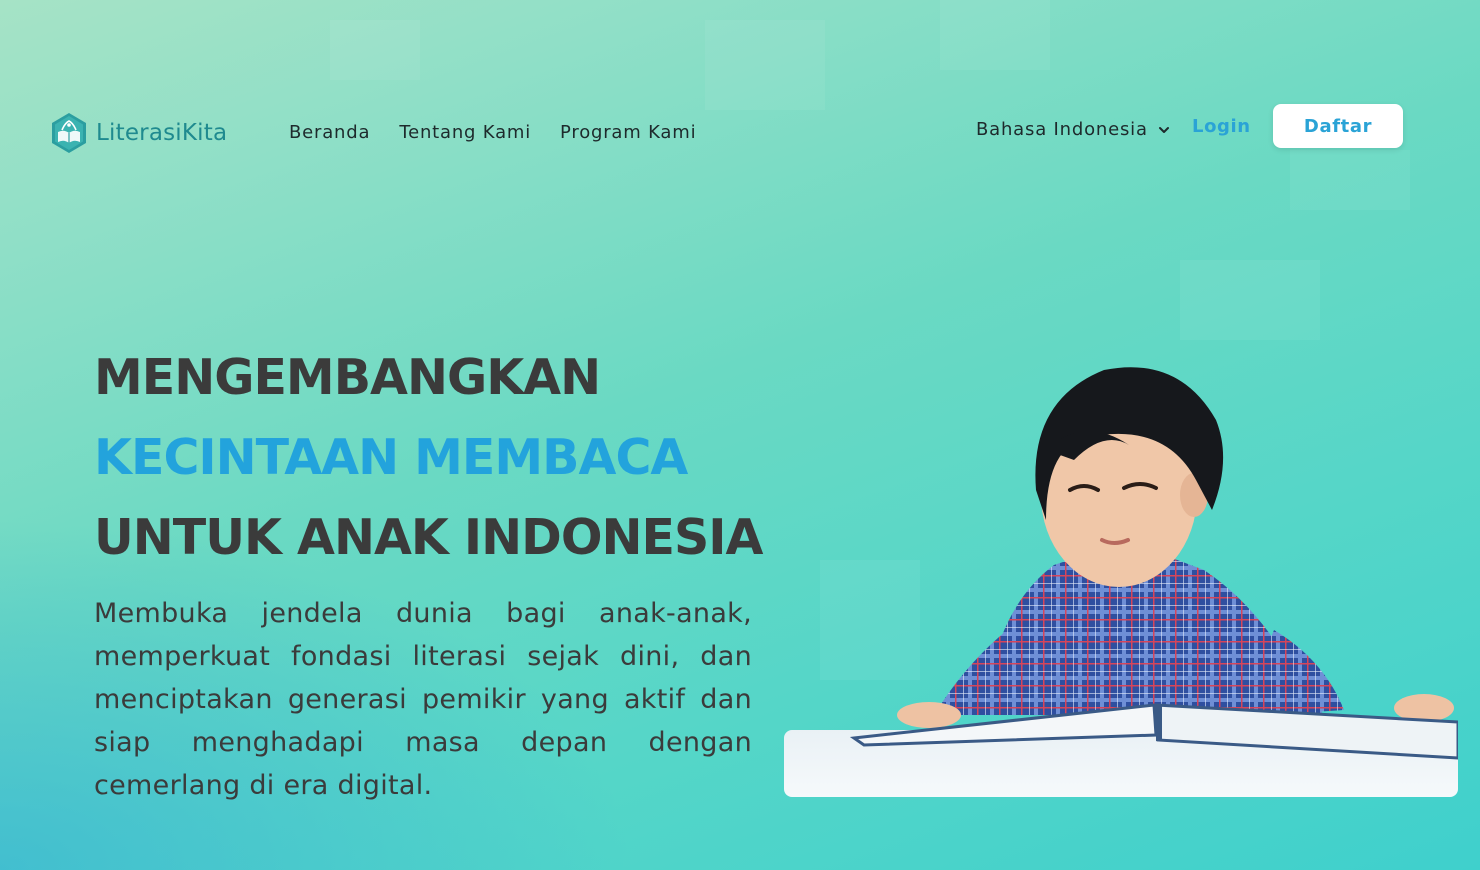 The height and width of the screenshot is (870, 1480). I want to click on login-button: Login, so click(1221, 126).